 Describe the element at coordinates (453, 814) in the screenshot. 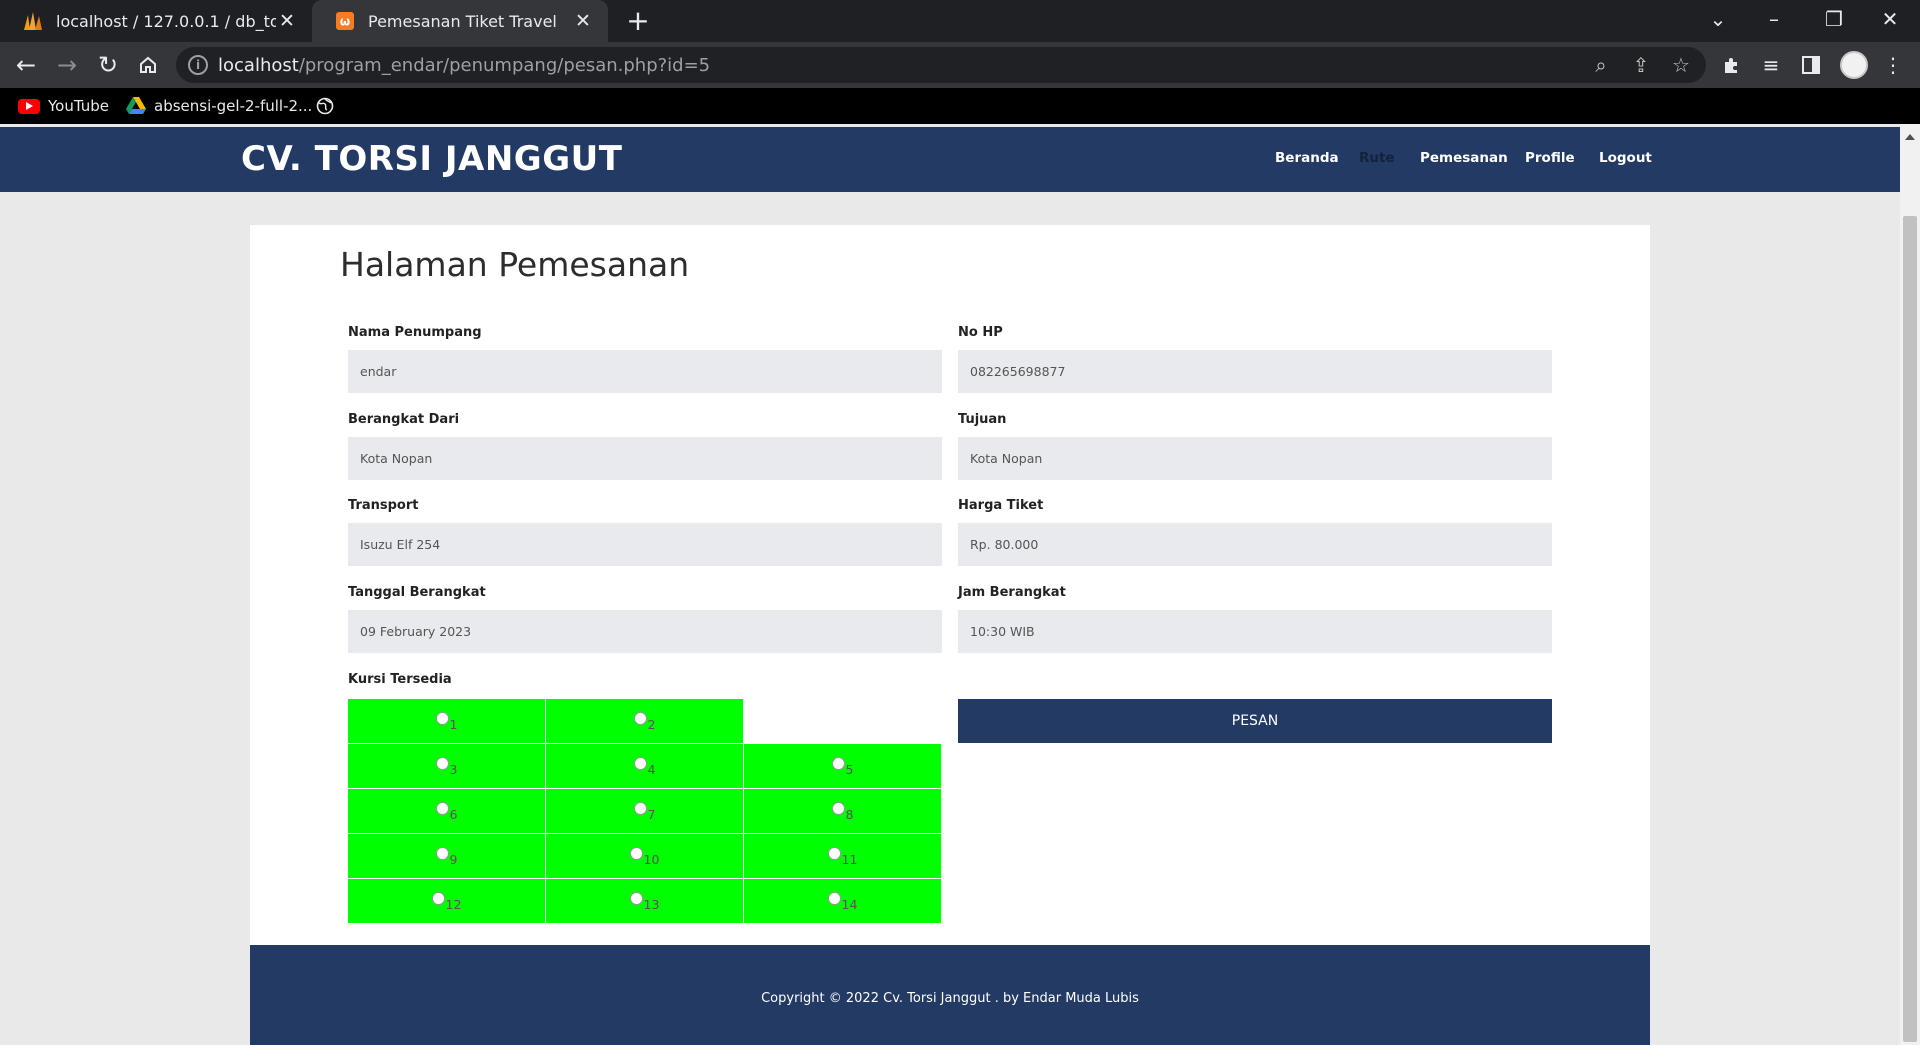

I see `seat-number: 6` at that location.